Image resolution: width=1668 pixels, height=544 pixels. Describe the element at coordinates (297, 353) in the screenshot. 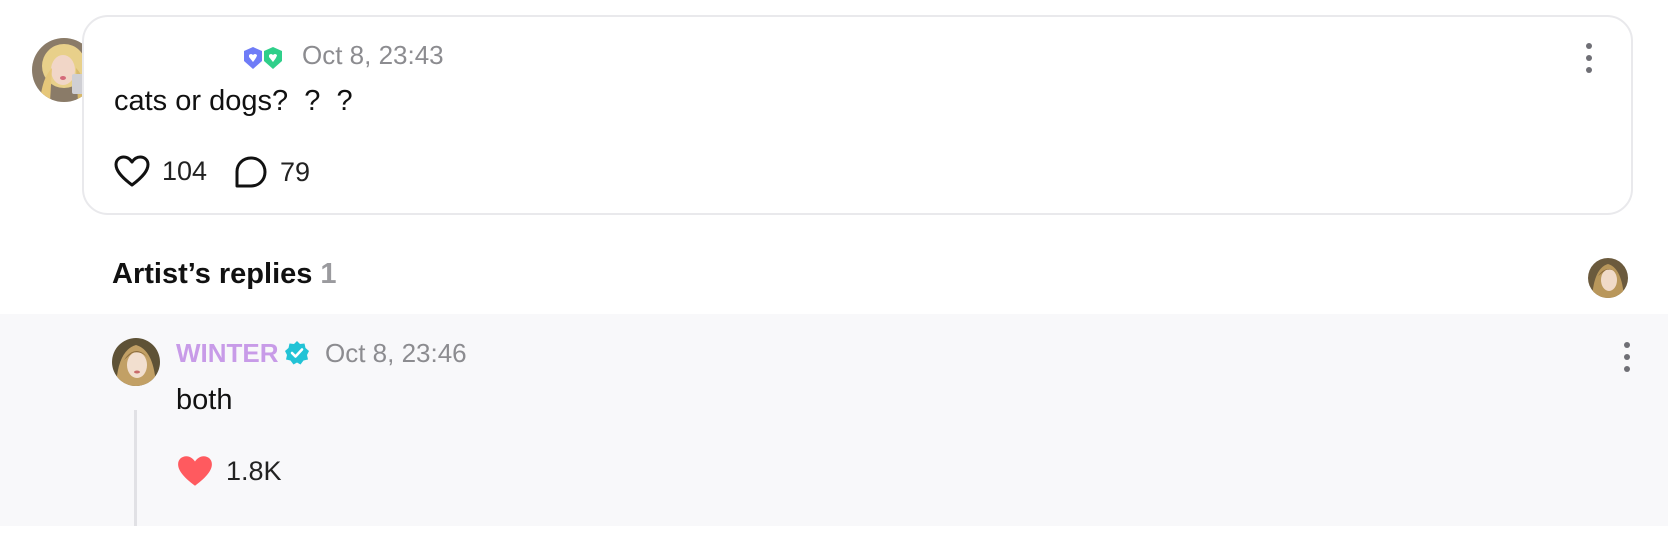

I see `verified-icon` at that location.